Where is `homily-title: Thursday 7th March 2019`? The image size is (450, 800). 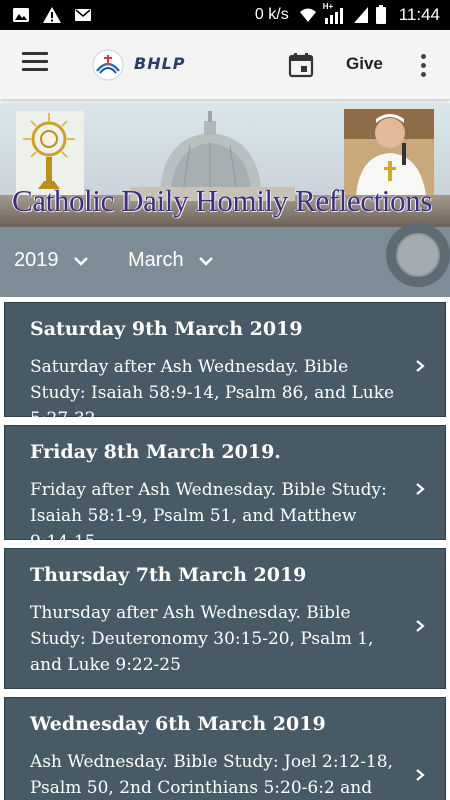
homily-title: Thursday 7th March 2019 is located at coordinates (168, 575).